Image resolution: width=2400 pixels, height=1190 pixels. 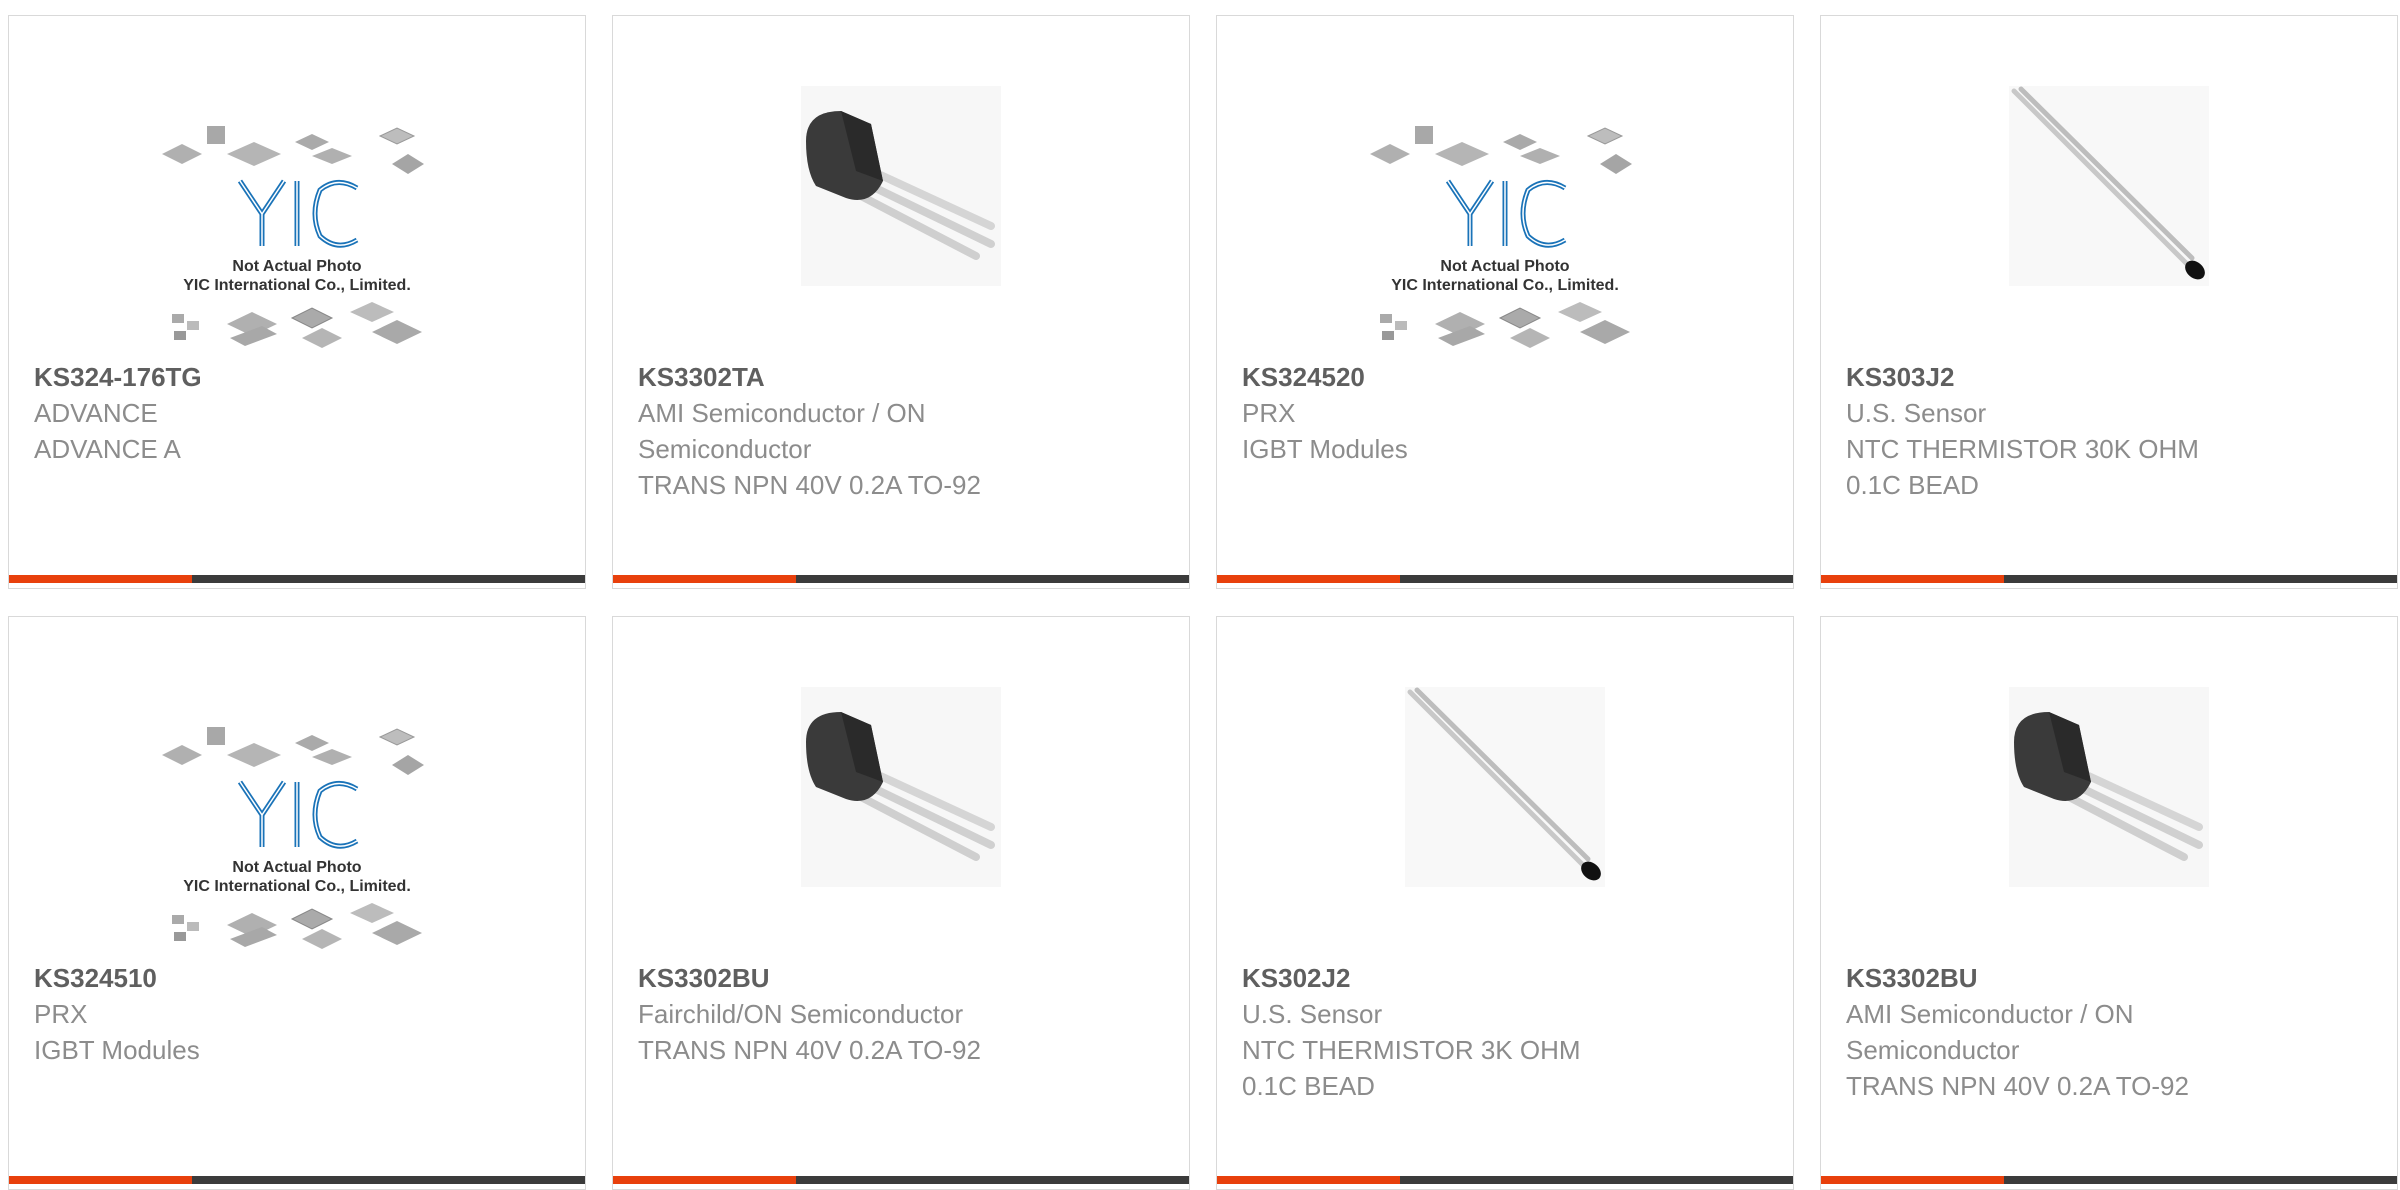 What do you see at coordinates (801, 1014) in the screenshot?
I see `product-detail-line: Fairchild/ON Semiconductor` at bounding box center [801, 1014].